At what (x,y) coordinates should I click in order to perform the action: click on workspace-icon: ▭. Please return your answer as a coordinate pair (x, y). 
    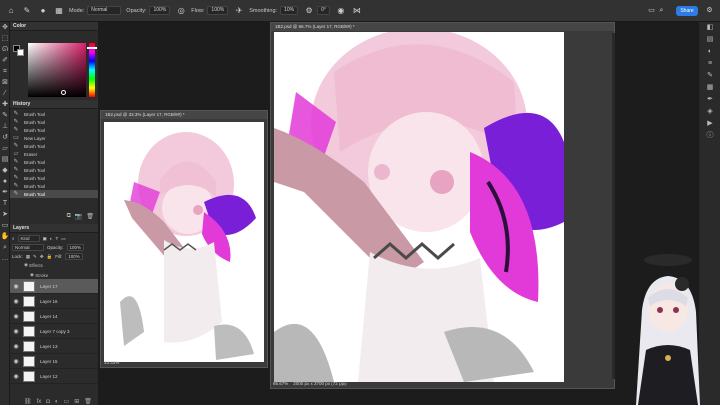
    Looking at the image, I should click on (651, 10).